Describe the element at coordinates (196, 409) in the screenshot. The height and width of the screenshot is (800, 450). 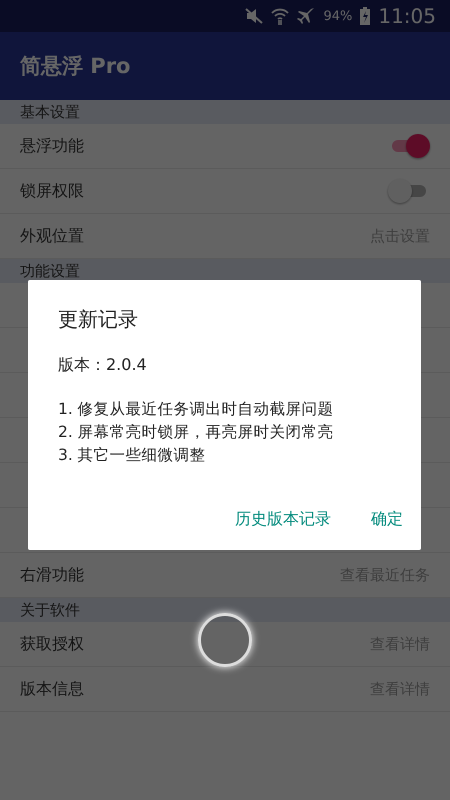
I see `changelog-item: 1. 修复从最近任务调出时自动截屏问题` at that location.